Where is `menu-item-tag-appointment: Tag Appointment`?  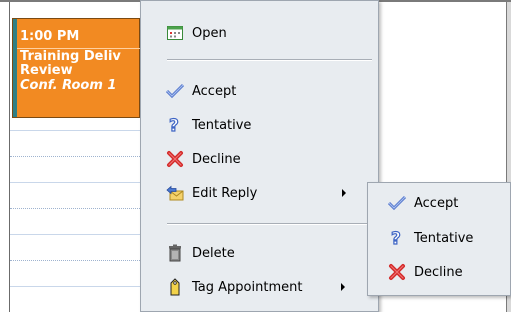 menu-item-tag-appointment: Tag Appointment is located at coordinates (221, 287).